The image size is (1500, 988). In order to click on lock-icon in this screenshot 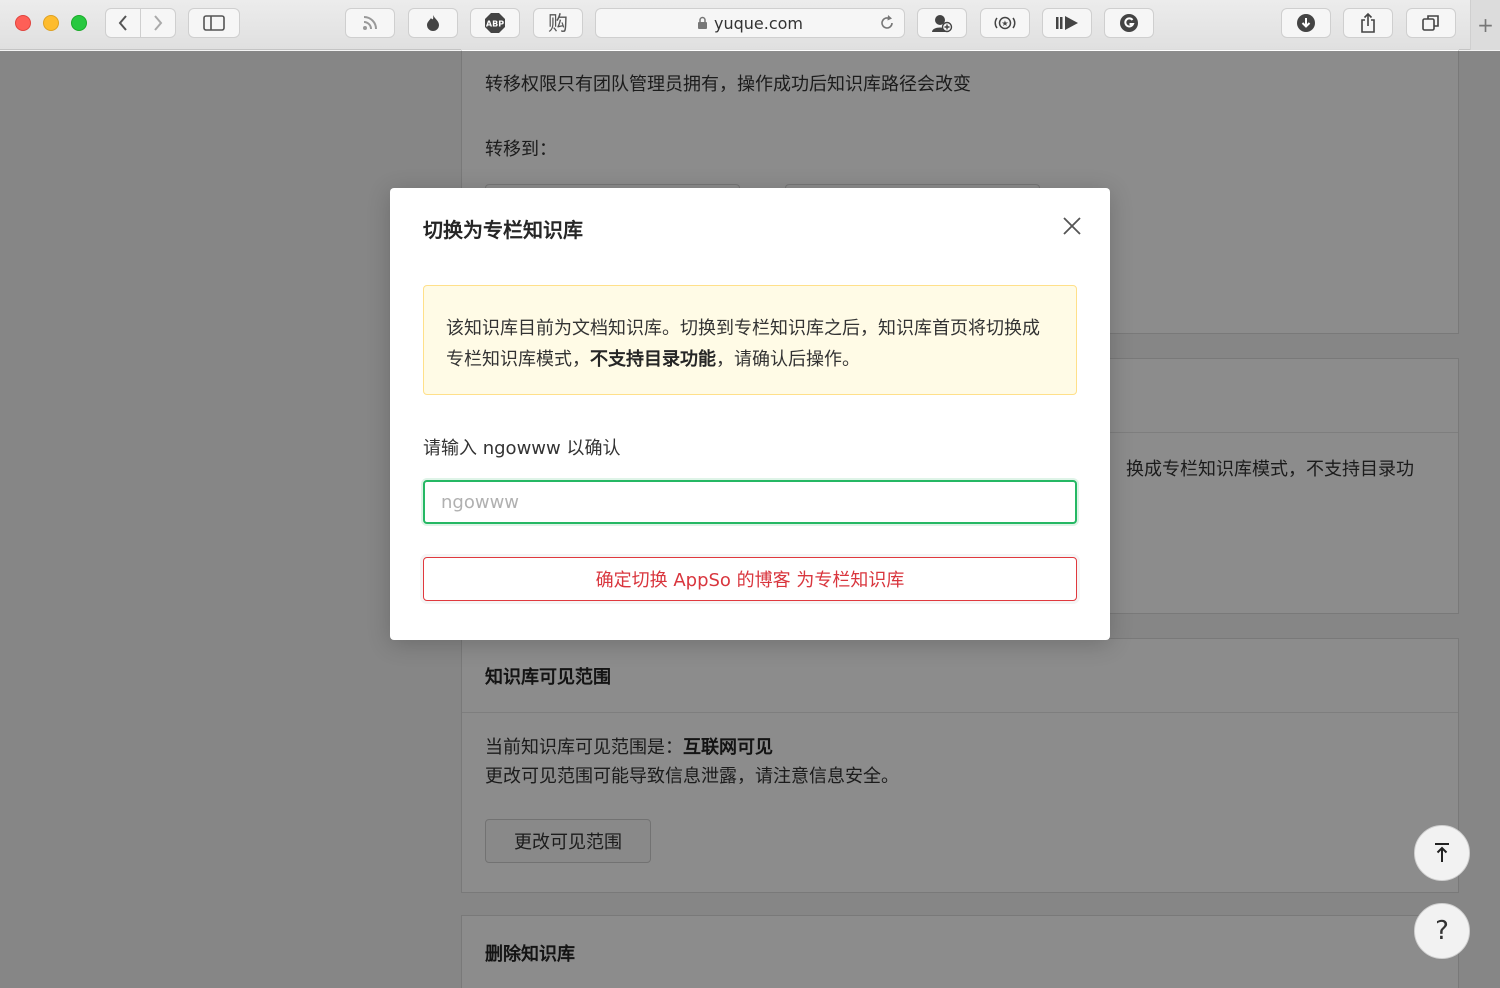, I will do `click(702, 22)`.